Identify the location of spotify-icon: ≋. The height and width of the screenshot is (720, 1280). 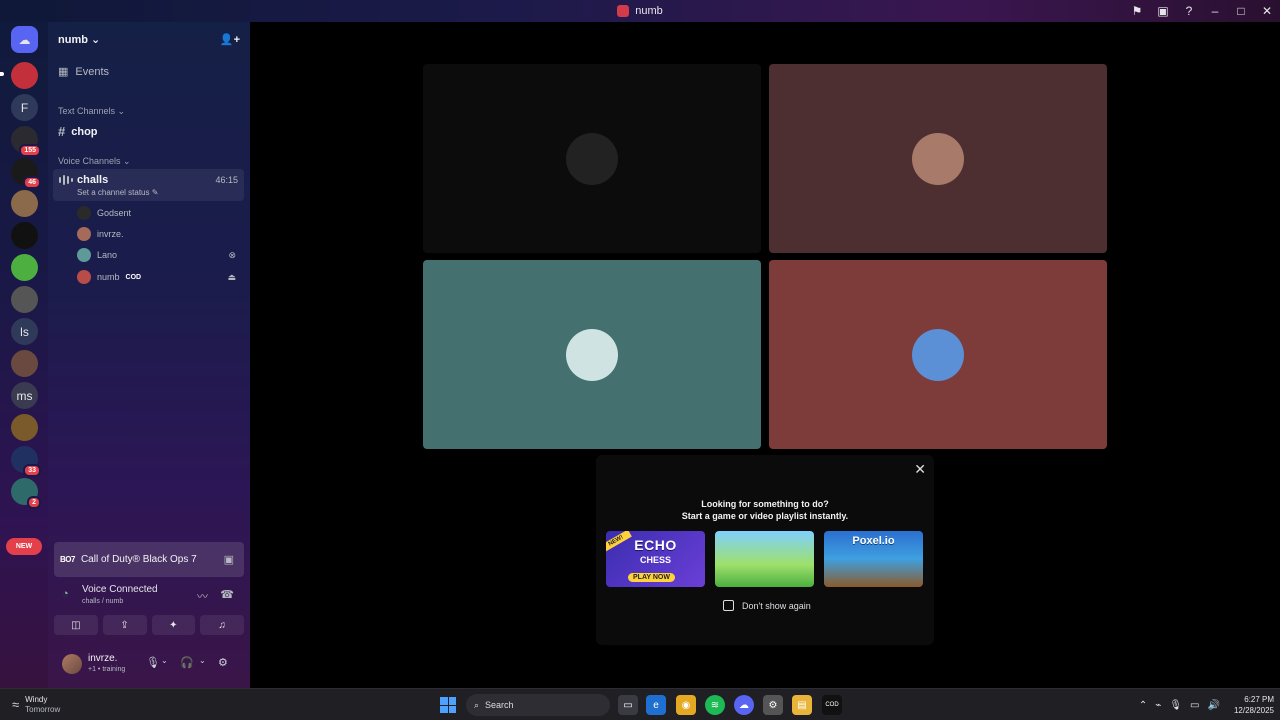
(715, 705).